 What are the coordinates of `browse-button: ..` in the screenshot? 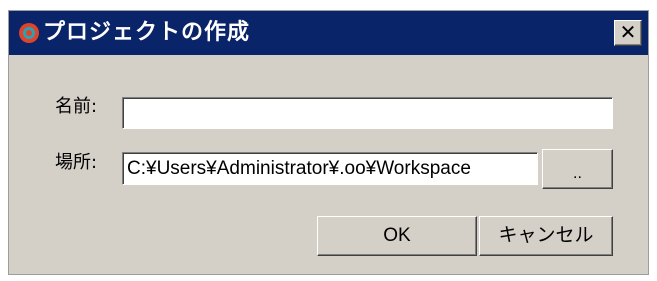 It's located at (577, 169).